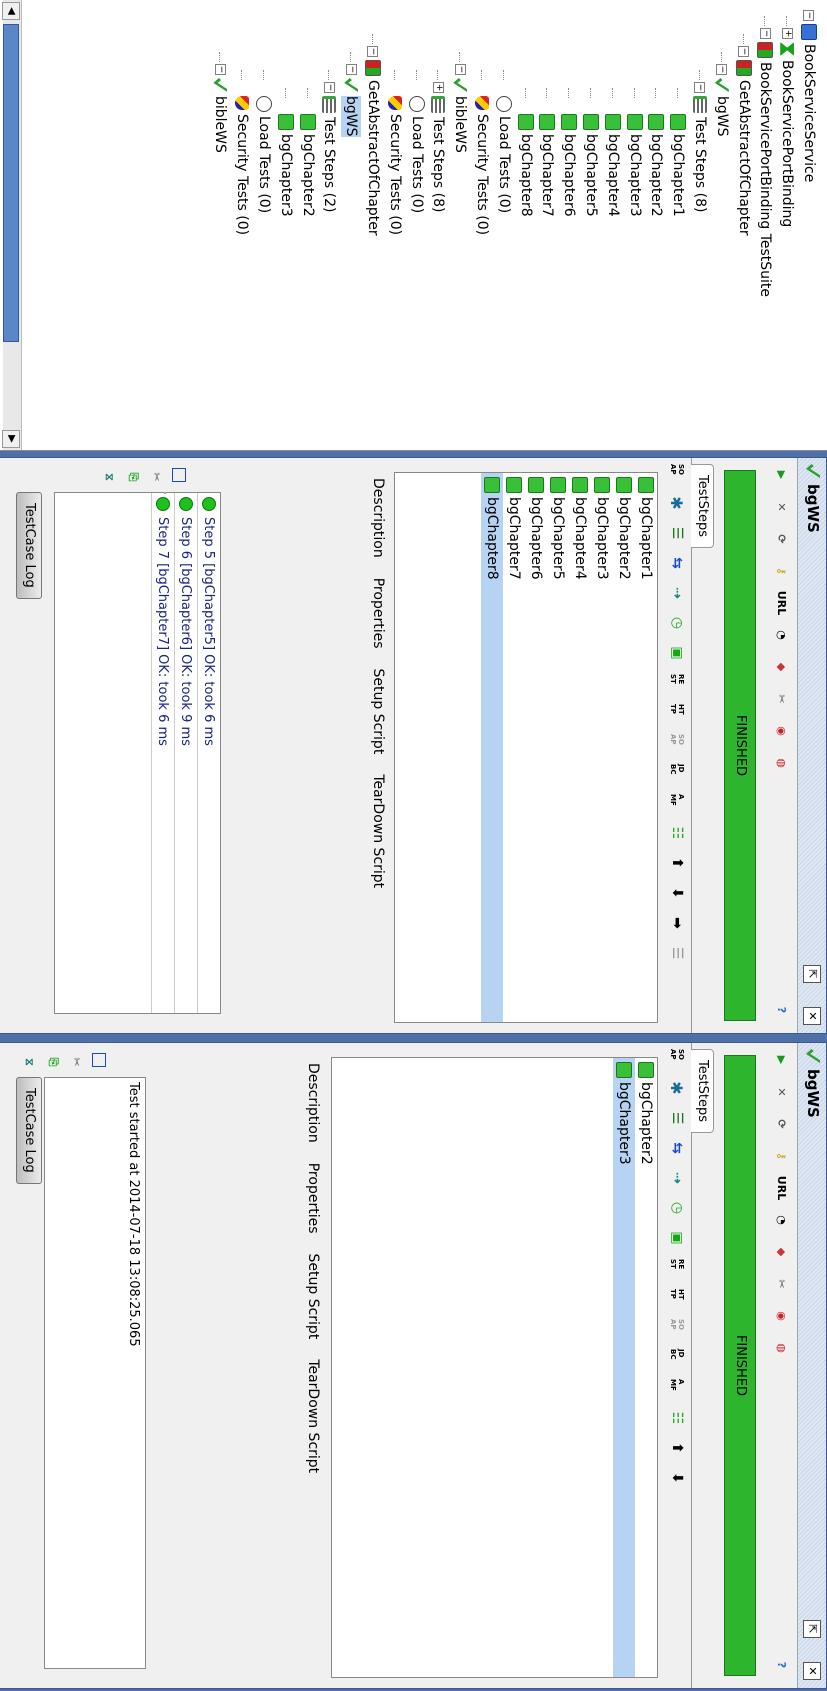  What do you see at coordinates (373, 141) in the screenshot?
I see `tree-node: − GetAbstractOfChapter` at bounding box center [373, 141].